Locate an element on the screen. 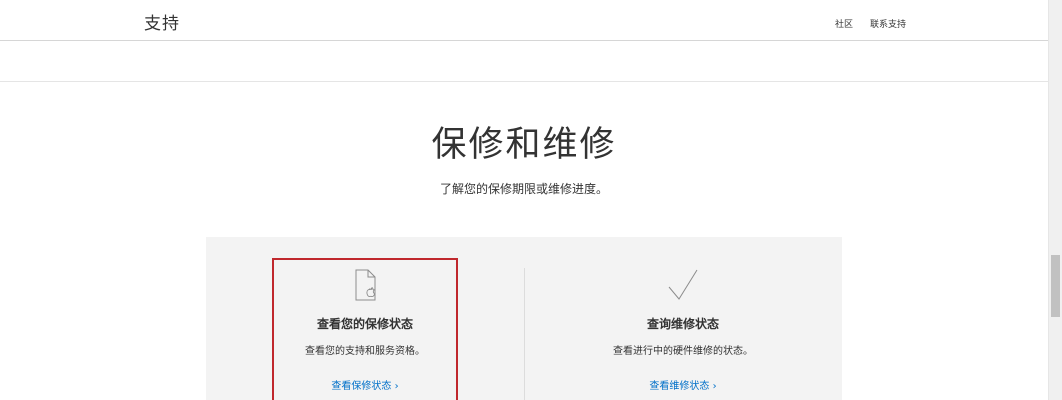 This screenshot has height=400, width=1062. page-title: 保修和维修 is located at coordinates (524, 145).